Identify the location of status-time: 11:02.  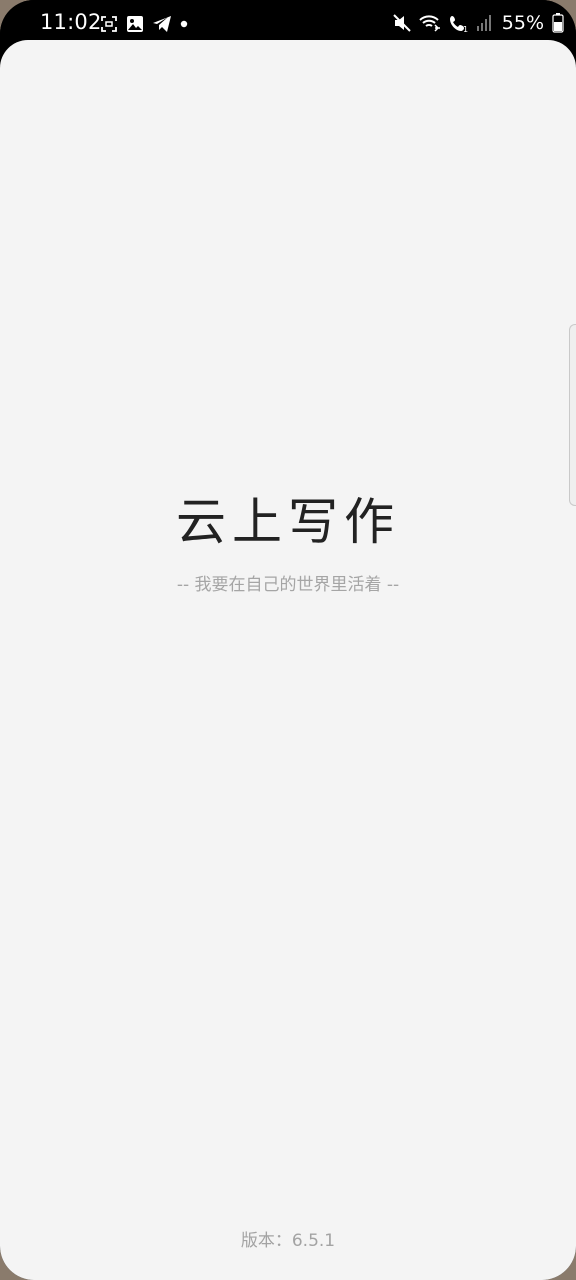
(71, 22).